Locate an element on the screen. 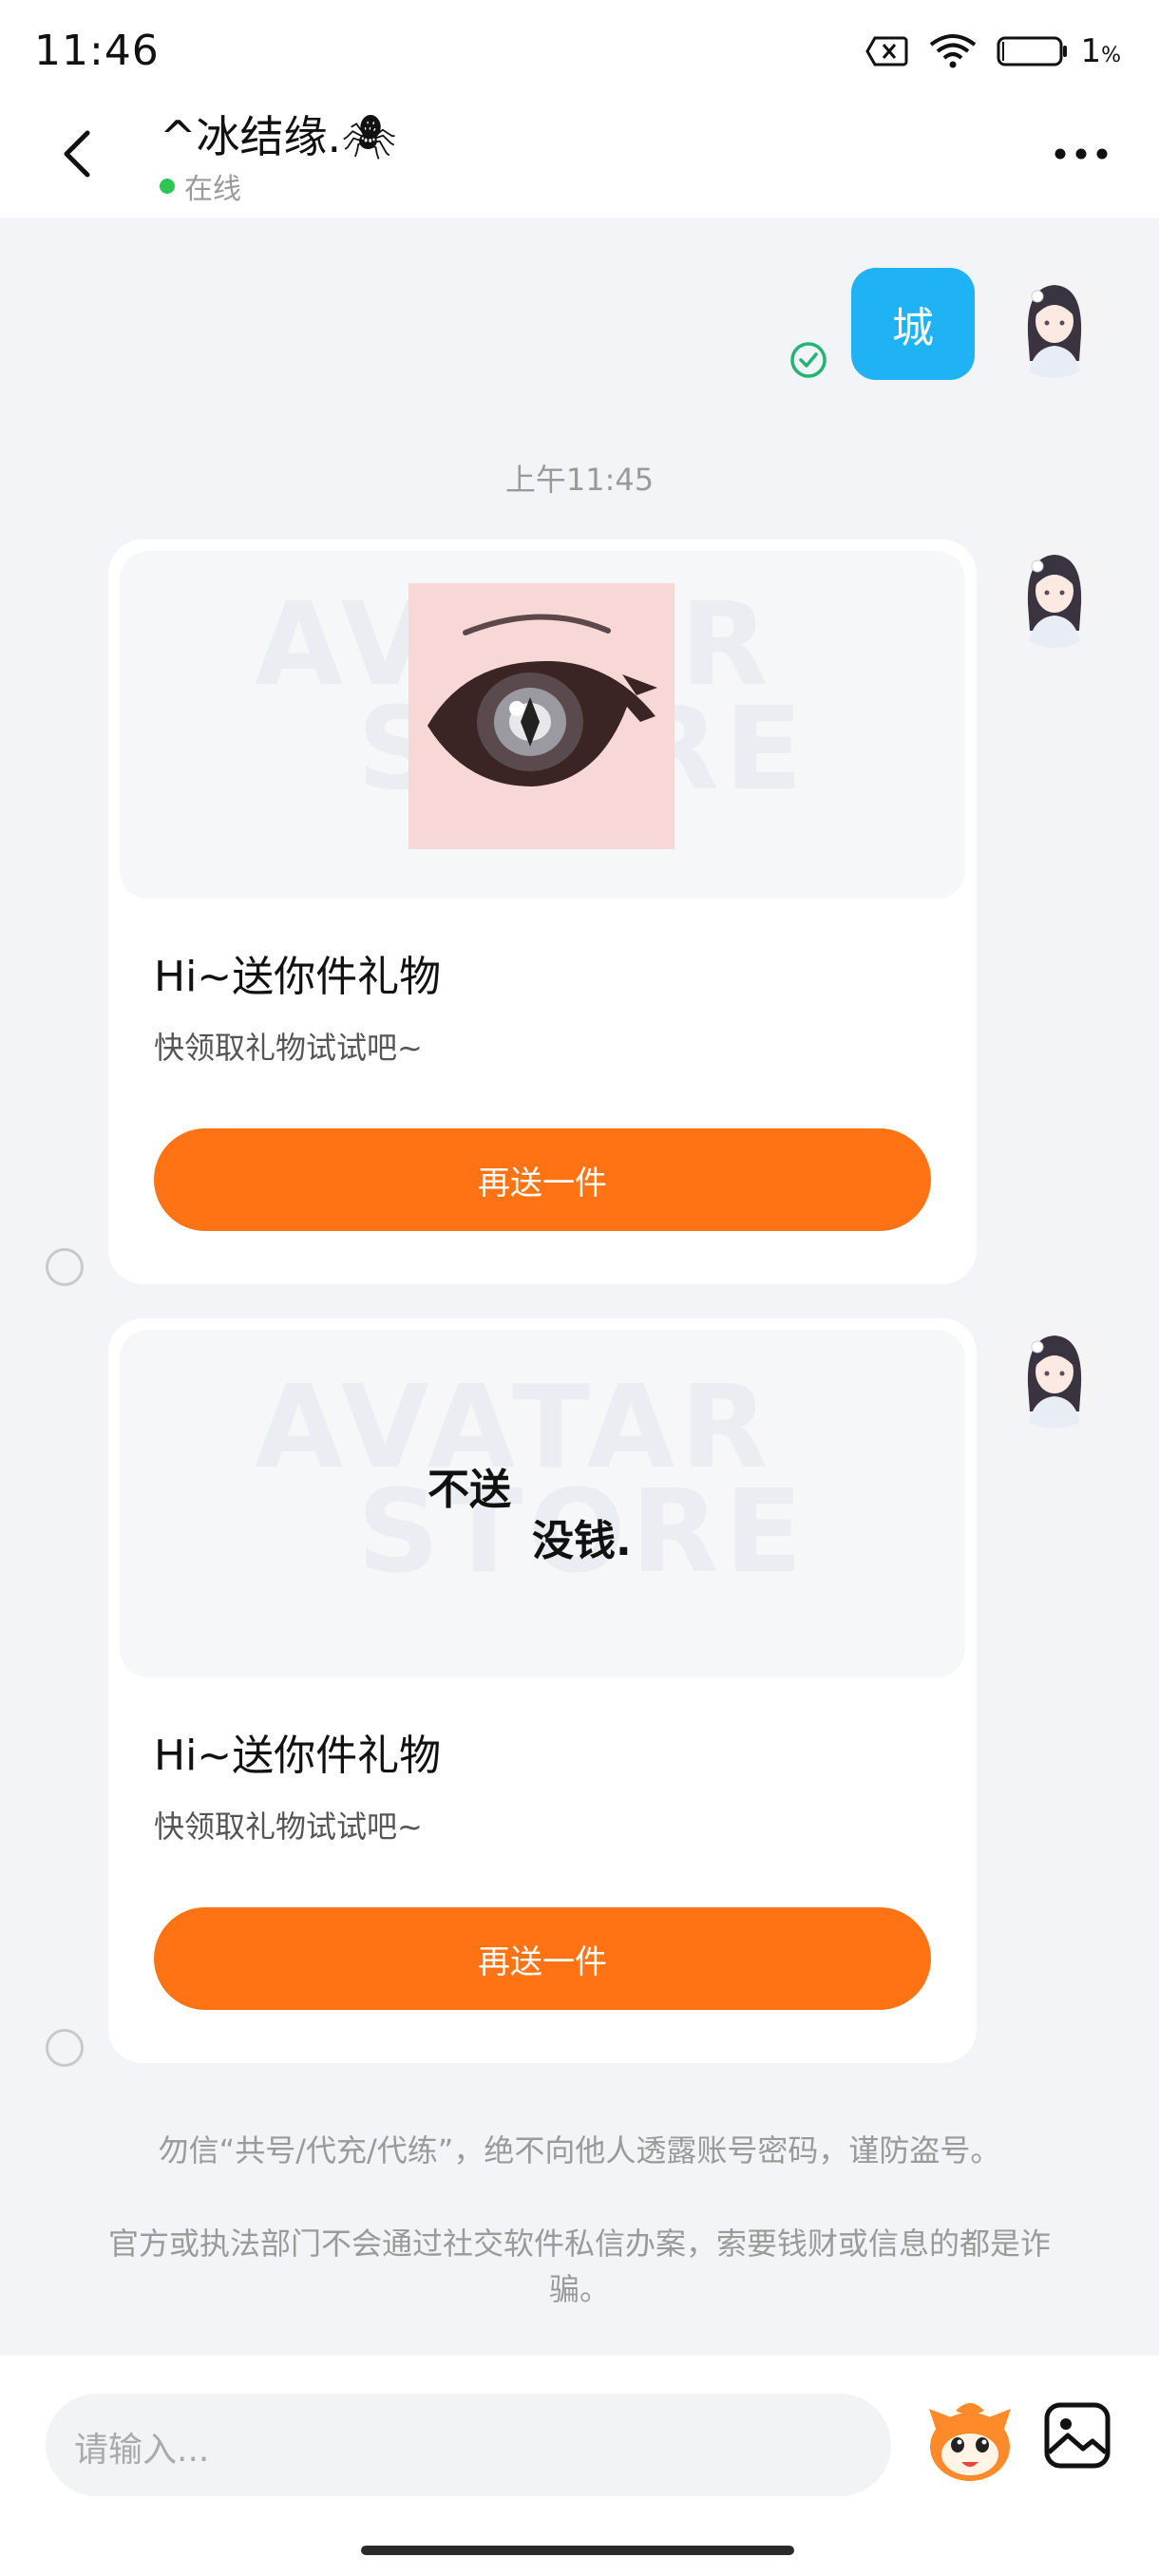  mascot-emoji-icon is located at coordinates (970, 2442).